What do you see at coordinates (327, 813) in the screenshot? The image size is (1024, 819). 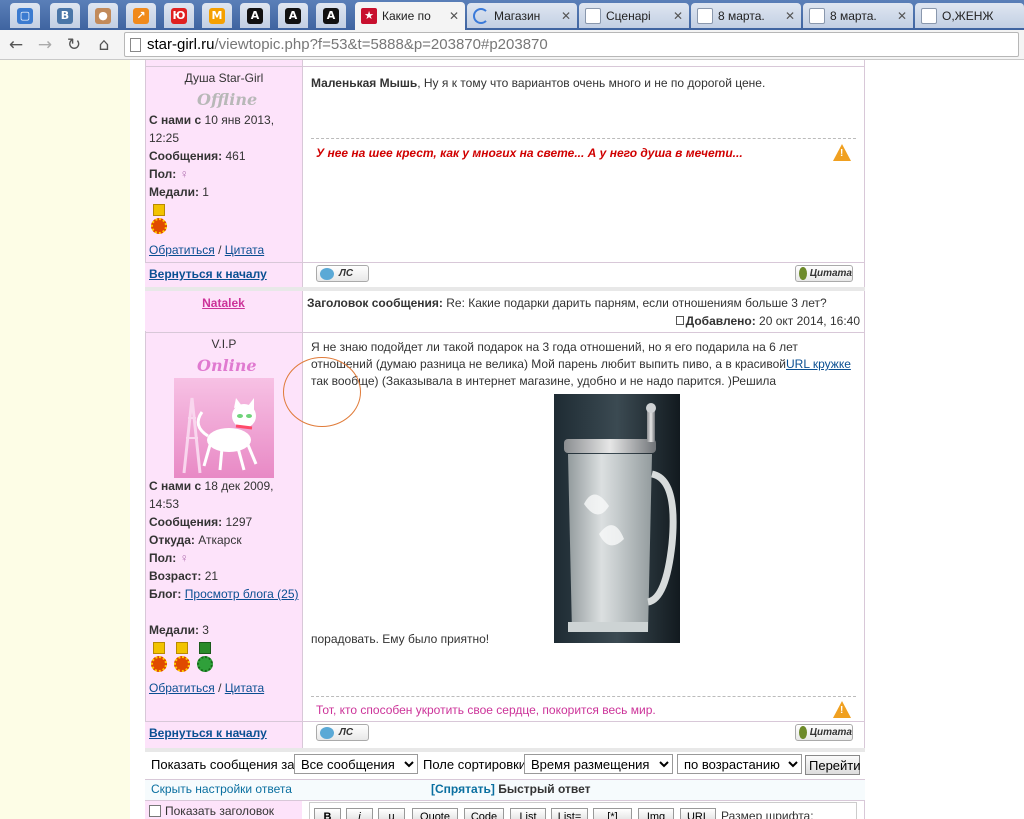 I see `bold-button: B` at bounding box center [327, 813].